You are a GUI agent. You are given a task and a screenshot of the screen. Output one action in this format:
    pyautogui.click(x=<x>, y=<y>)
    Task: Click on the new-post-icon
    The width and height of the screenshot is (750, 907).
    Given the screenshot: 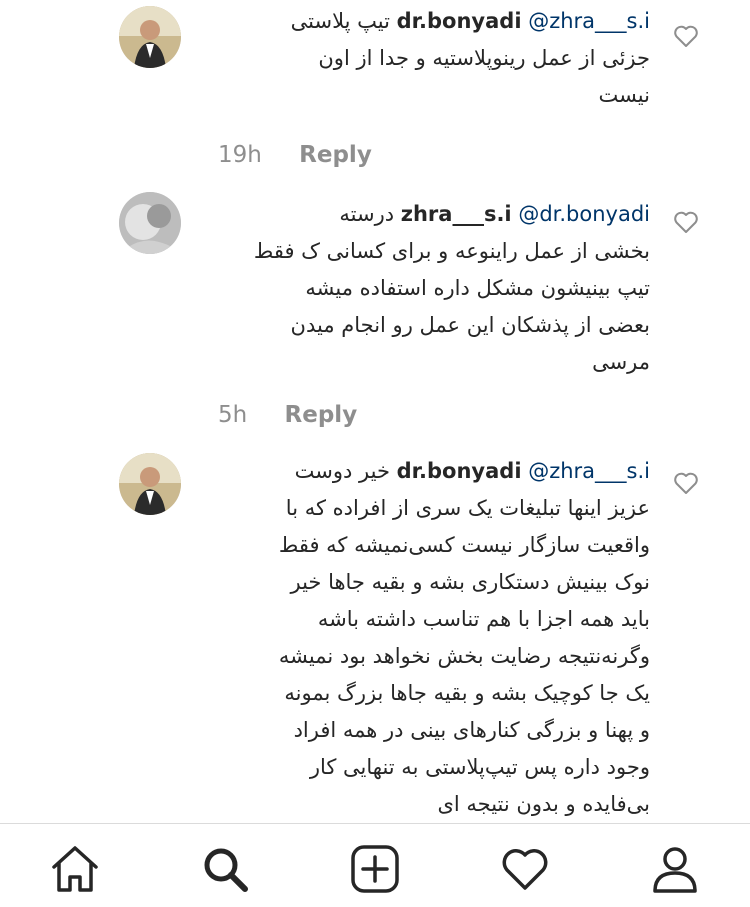 What is the action you would take?
    pyautogui.click(x=375, y=869)
    